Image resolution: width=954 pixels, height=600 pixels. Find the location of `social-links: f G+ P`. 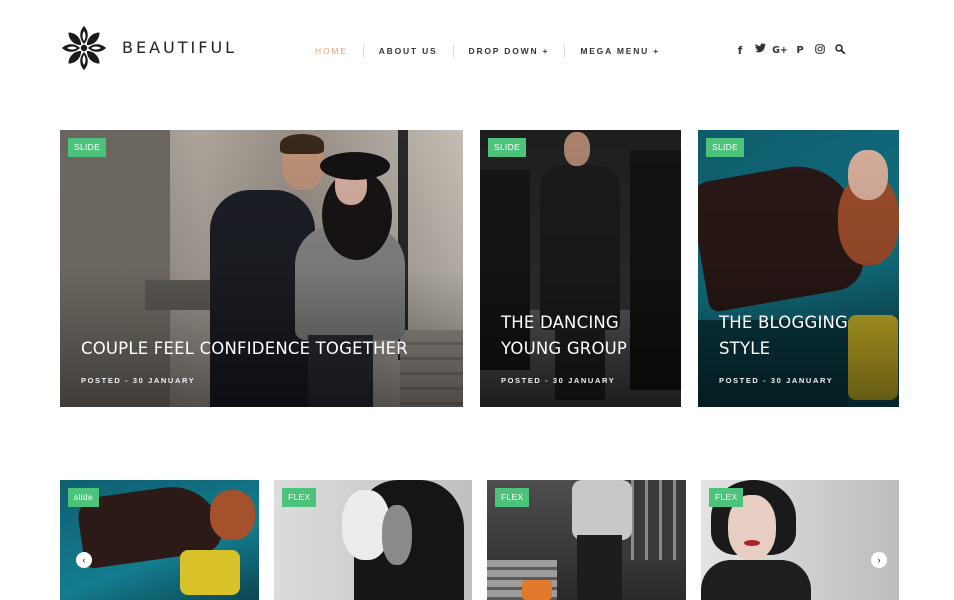

social-links: f G+ P is located at coordinates (790, 50).